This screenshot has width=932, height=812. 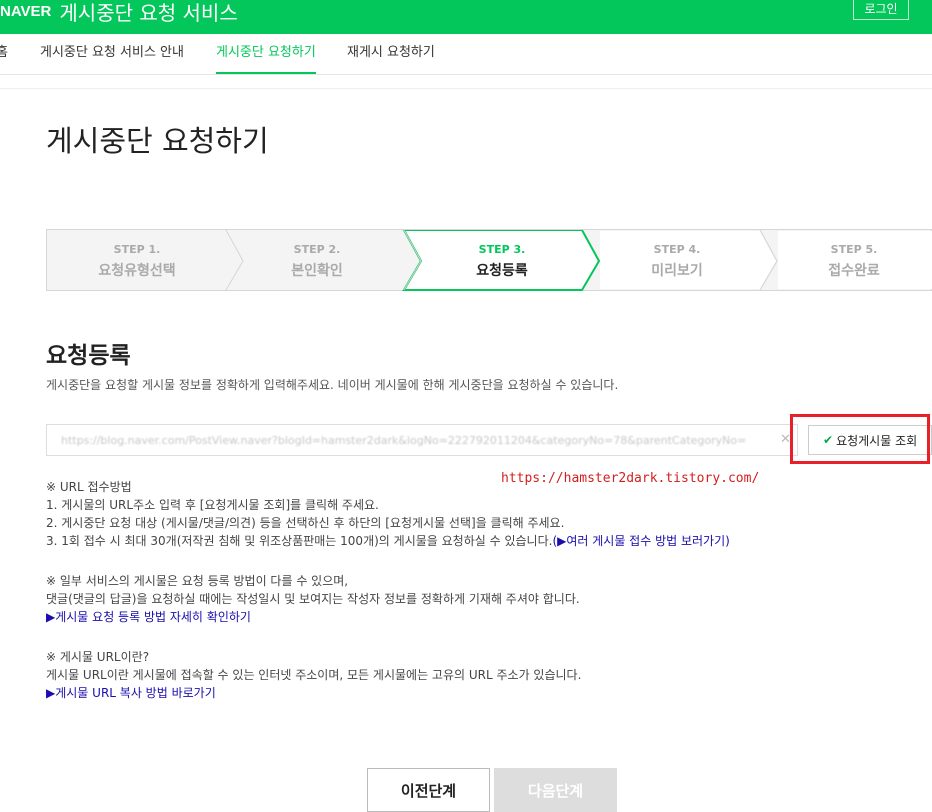 I want to click on step-2: STEP 2. 본인확인, so click(x=317, y=260).